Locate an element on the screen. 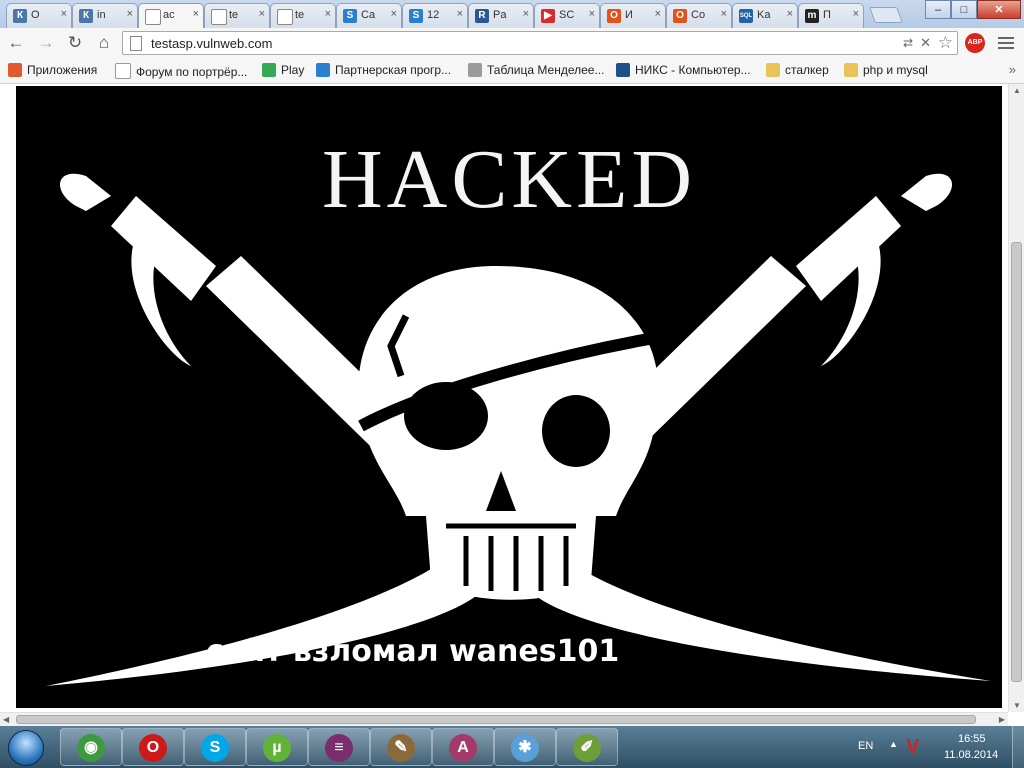 The height and width of the screenshot is (768, 1024). tab-9: O И × is located at coordinates (633, 15).